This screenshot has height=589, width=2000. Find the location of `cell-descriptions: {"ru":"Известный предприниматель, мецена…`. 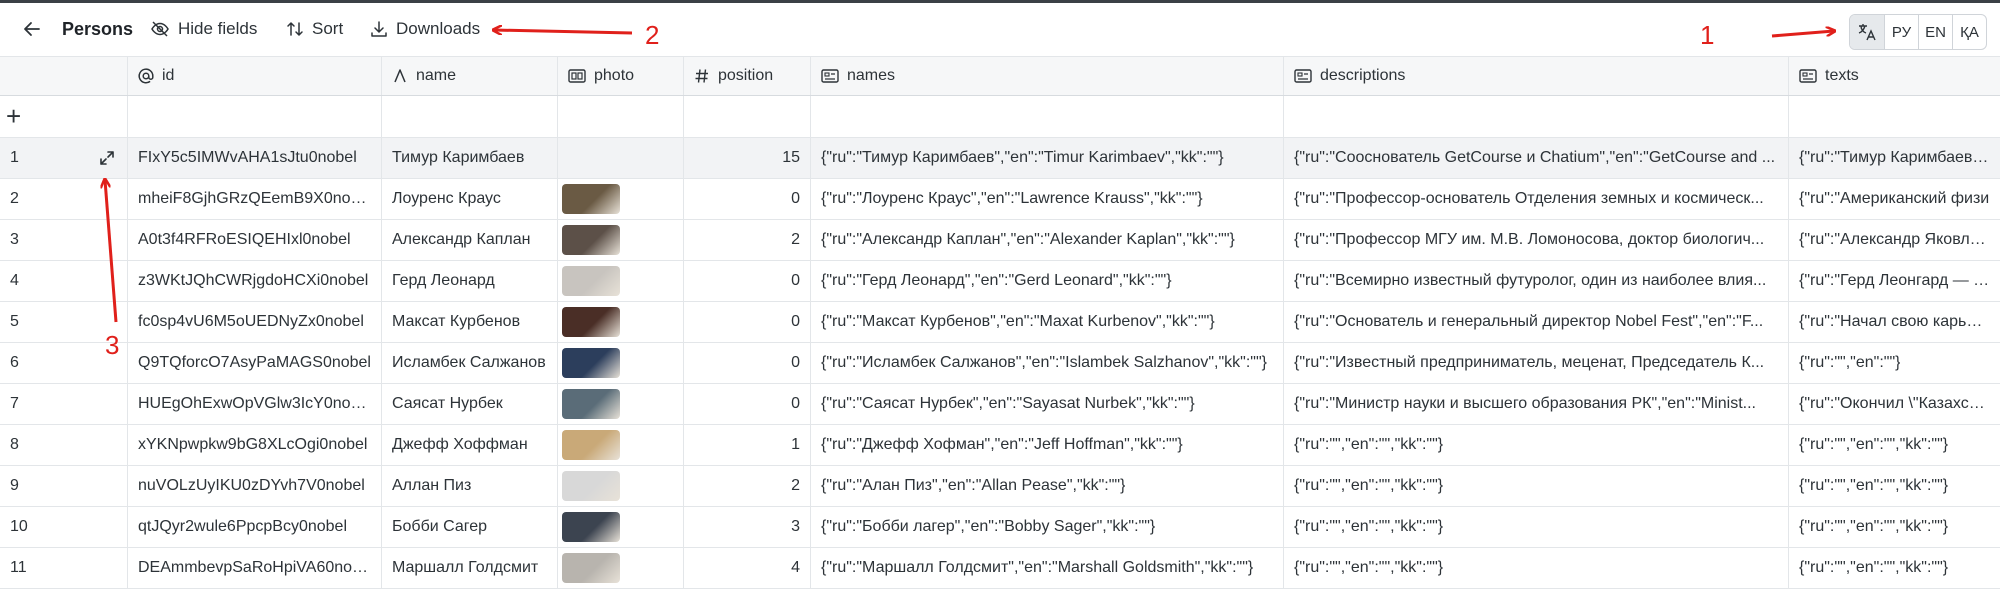

cell-descriptions: {"ru":"Известный предприниматель, мецена… is located at coordinates (1536, 363).